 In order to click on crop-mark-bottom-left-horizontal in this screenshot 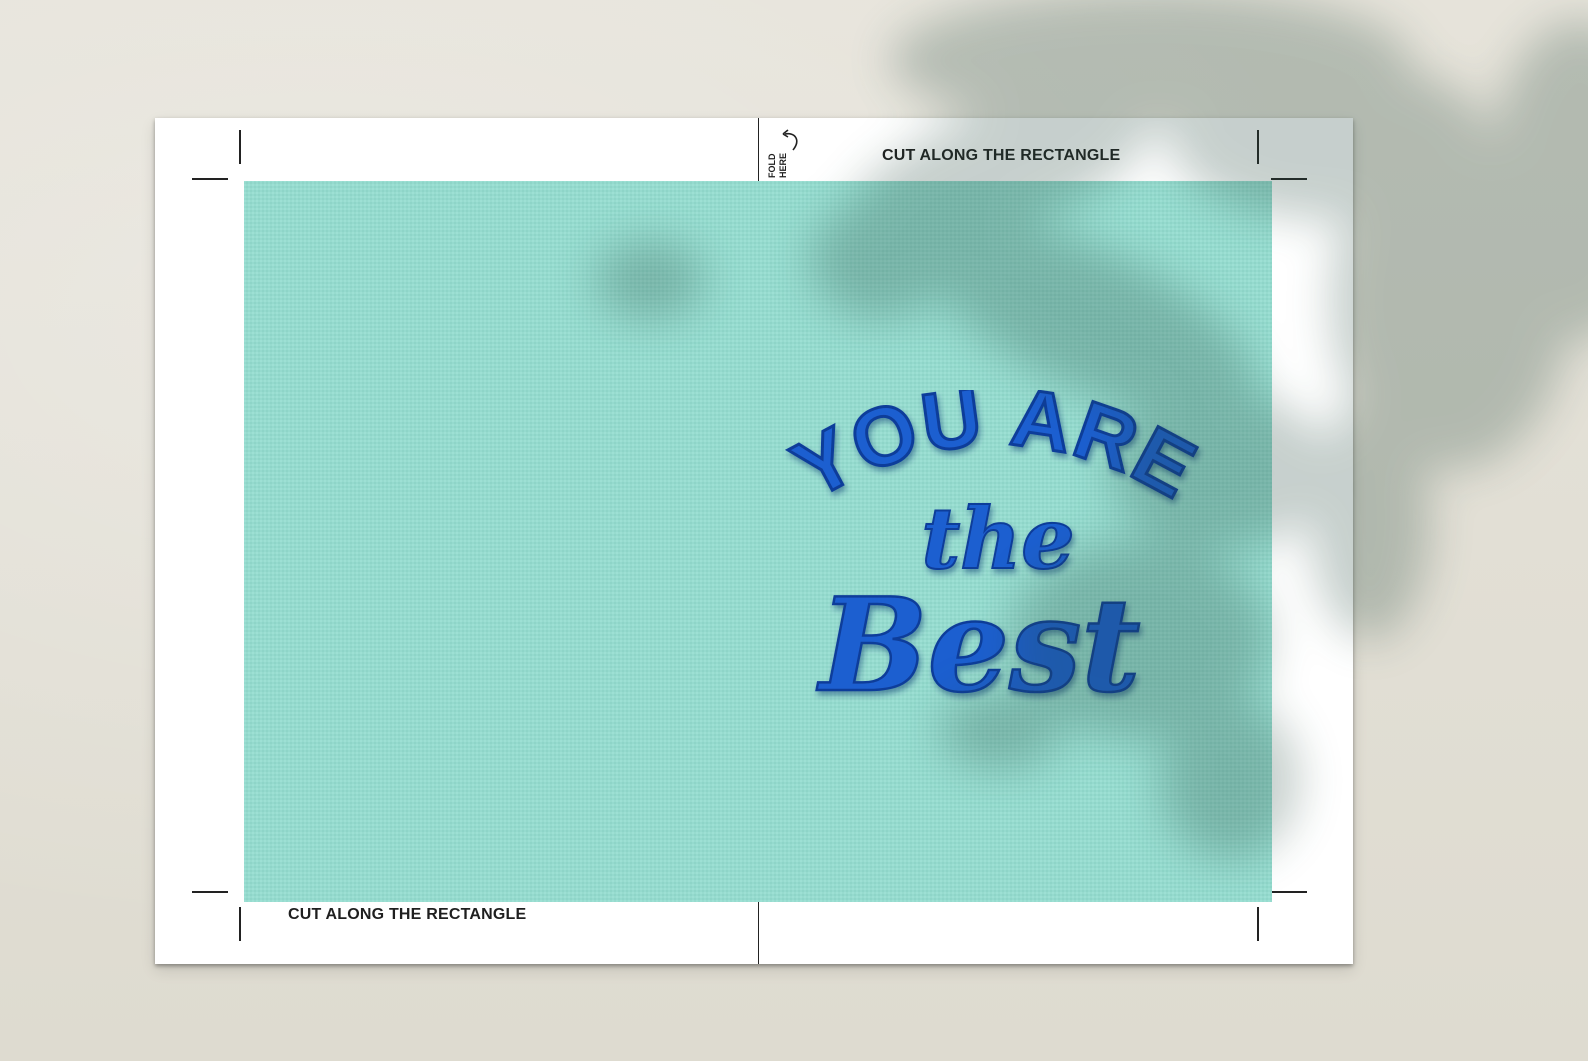, I will do `click(210, 892)`.